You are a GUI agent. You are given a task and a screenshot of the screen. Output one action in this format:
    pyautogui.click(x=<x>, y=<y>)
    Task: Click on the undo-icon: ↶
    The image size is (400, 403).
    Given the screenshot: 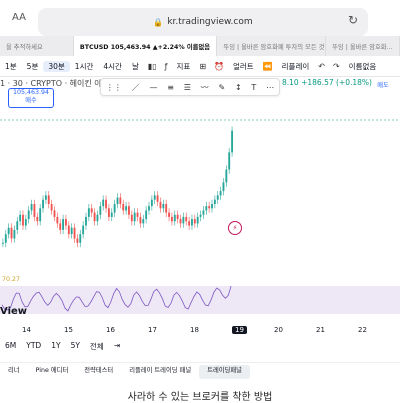 What is the action you would take?
    pyautogui.click(x=321, y=66)
    